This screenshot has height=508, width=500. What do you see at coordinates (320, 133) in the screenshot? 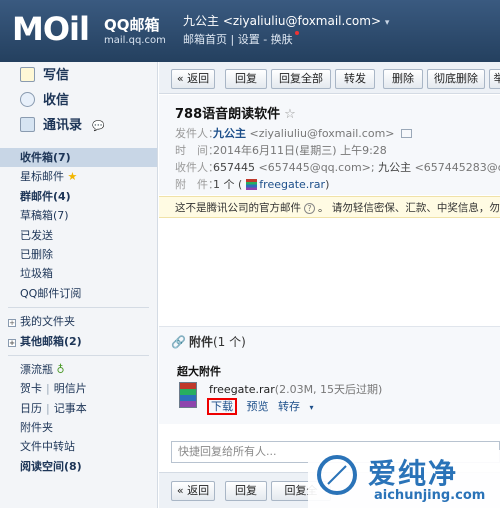
I see `from-address: <ziyaliuliu@foxmail.com>` at bounding box center [320, 133].